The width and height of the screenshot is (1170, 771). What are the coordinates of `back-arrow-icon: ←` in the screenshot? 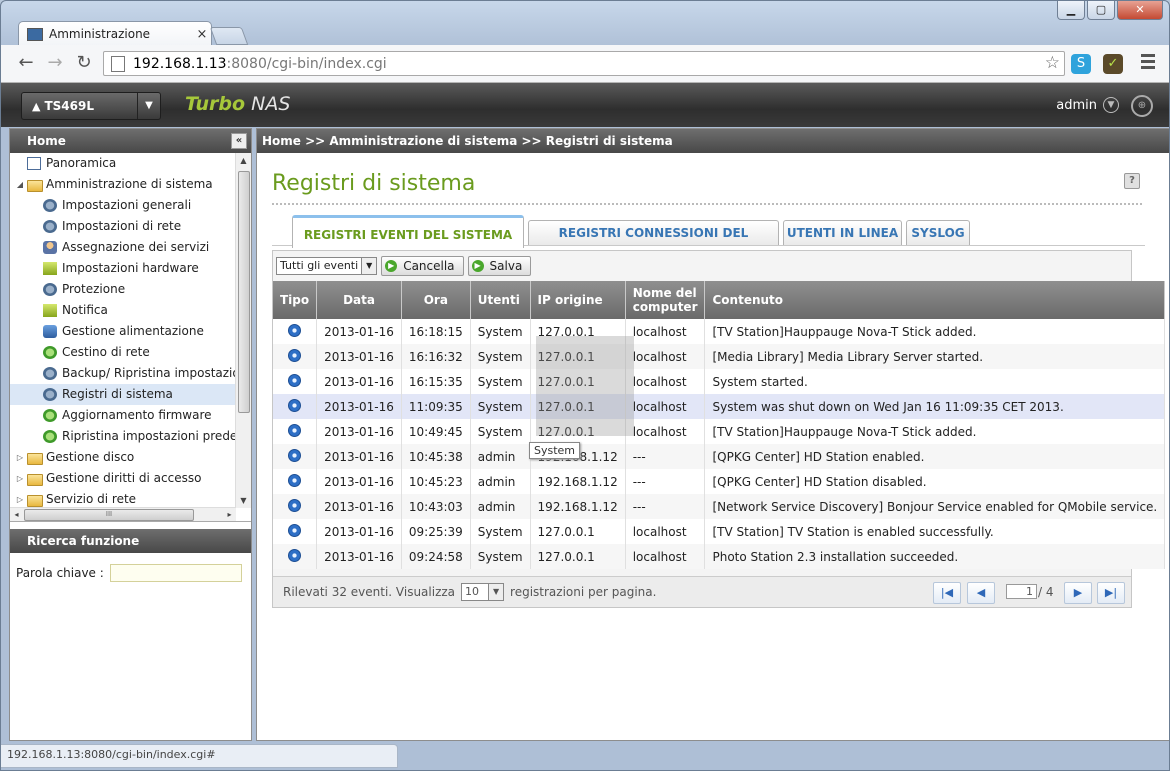 It's located at (26, 63).